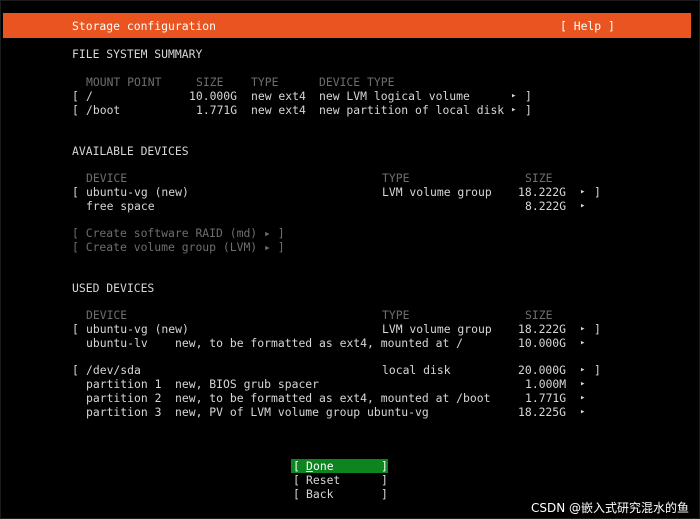 The image size is (700, 519). I want to click on device-size: 18.225G, so click(542, 412).